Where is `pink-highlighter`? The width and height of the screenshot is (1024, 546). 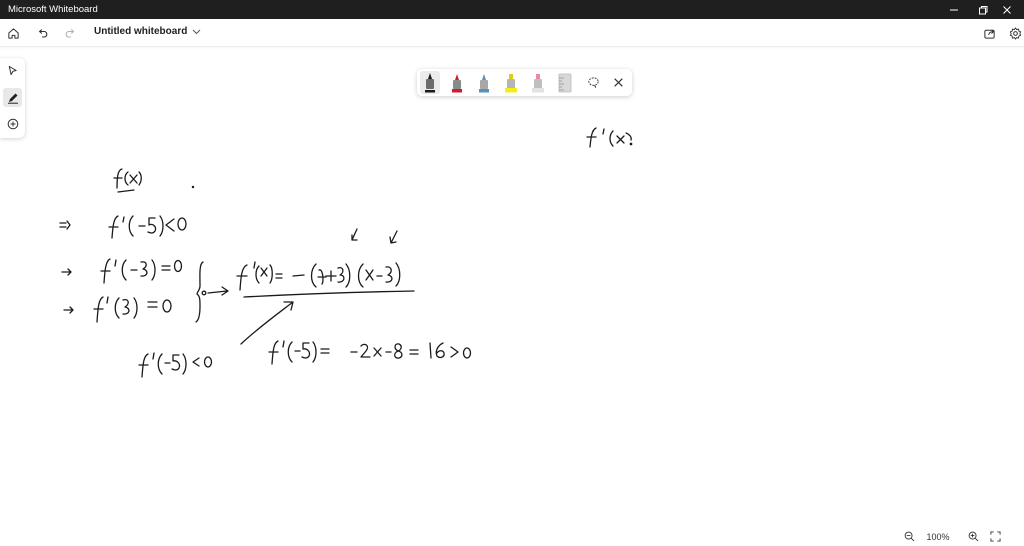 pink-highlighter is located at coordinates (538, 82).